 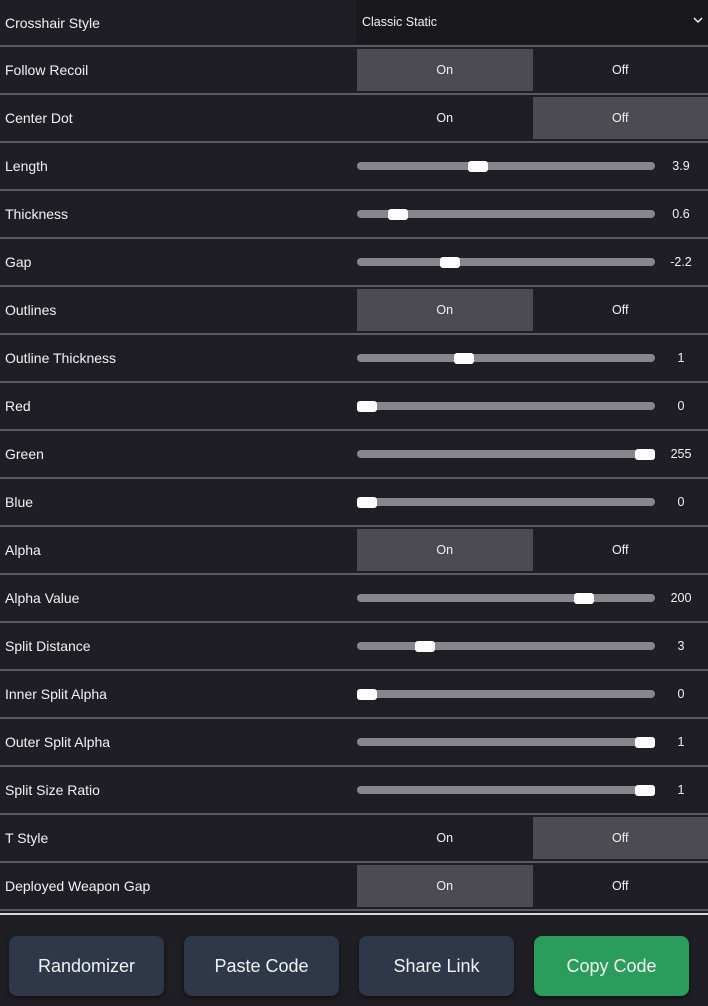 I want to click on length-slider, so click(x=506, y=166).